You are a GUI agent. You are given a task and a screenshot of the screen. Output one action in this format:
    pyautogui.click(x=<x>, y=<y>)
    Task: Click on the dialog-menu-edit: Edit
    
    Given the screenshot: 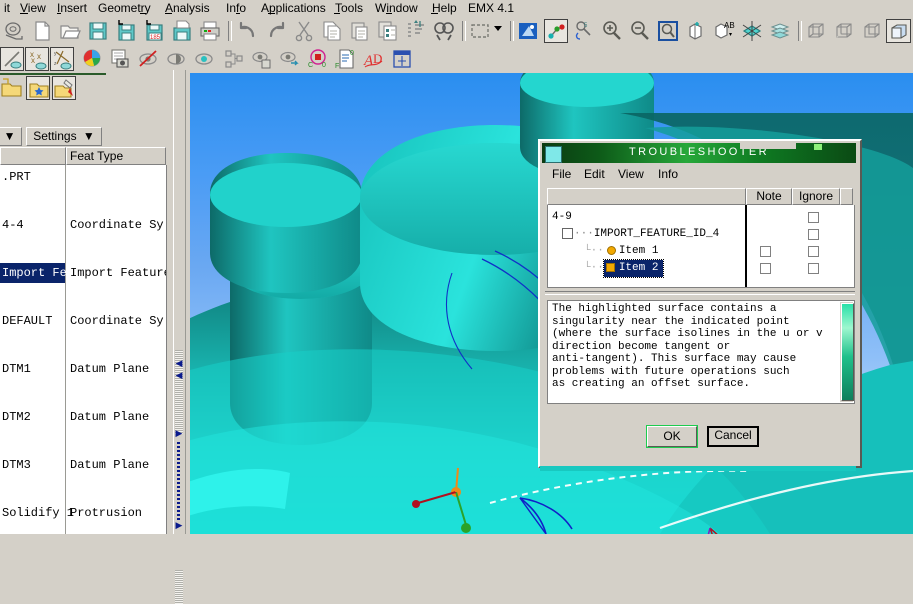 What is the action you would take?
    pyautogui.click(x=594, y=174)
    